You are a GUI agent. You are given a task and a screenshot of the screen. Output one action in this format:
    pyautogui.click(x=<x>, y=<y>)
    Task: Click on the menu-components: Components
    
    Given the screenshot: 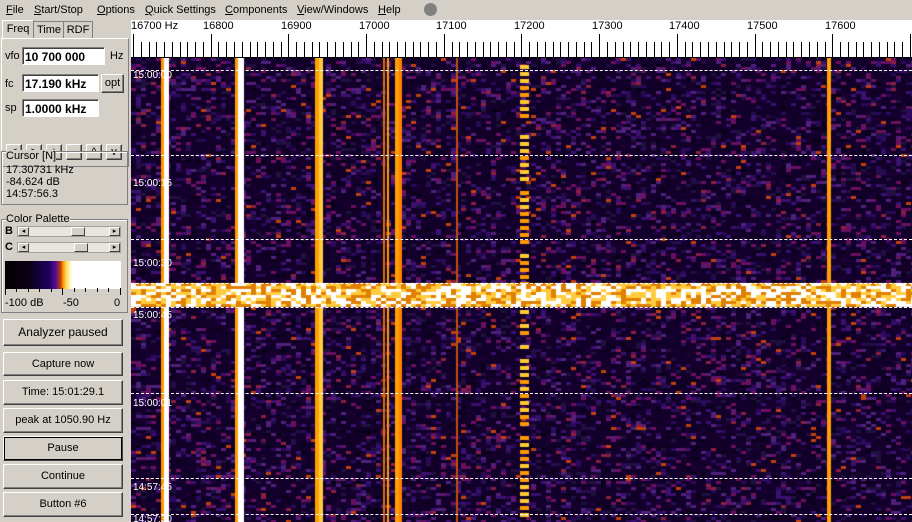 What is the action you would take?
    pyautogui.click(x=256, y=10)
    